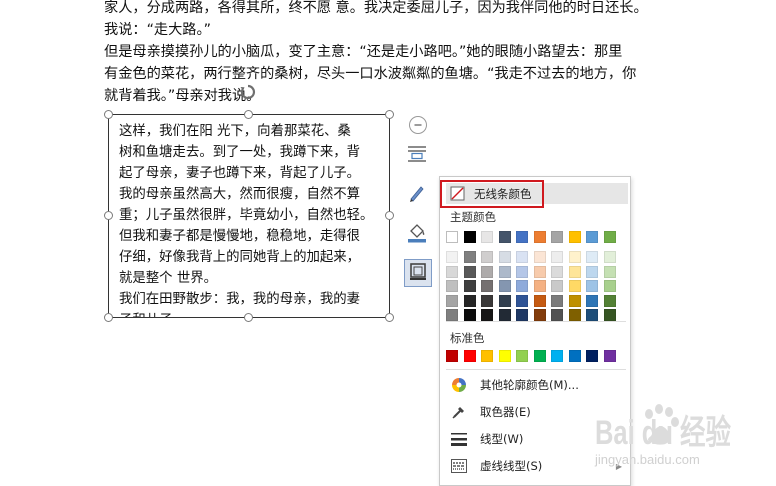 This screenshot has height=486, width=776. I want to click on dash-type-icon, so click(459, 466).